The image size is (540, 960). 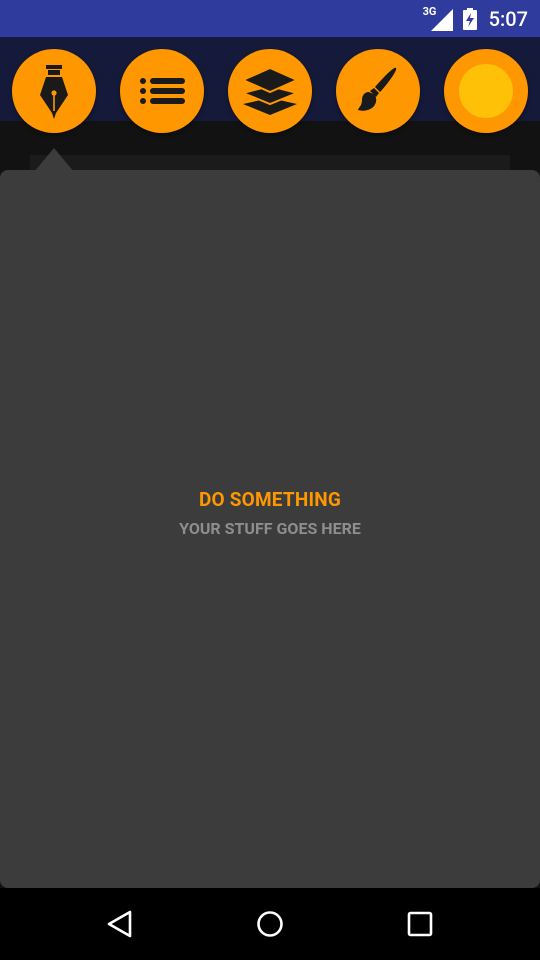 What do you see at coordinates (469, 19) in the screenshot?
I see `battery-icon` at bounding box center [469, 19].